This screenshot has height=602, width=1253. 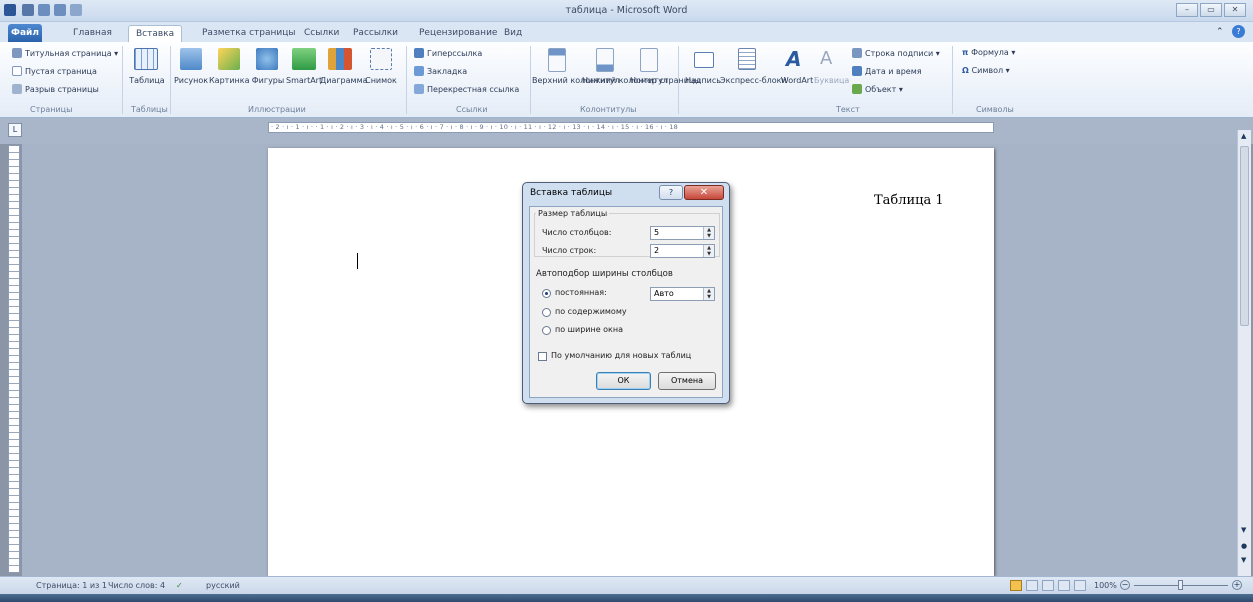 I want to click on columns-value: 5, so click(x=656, y=232).